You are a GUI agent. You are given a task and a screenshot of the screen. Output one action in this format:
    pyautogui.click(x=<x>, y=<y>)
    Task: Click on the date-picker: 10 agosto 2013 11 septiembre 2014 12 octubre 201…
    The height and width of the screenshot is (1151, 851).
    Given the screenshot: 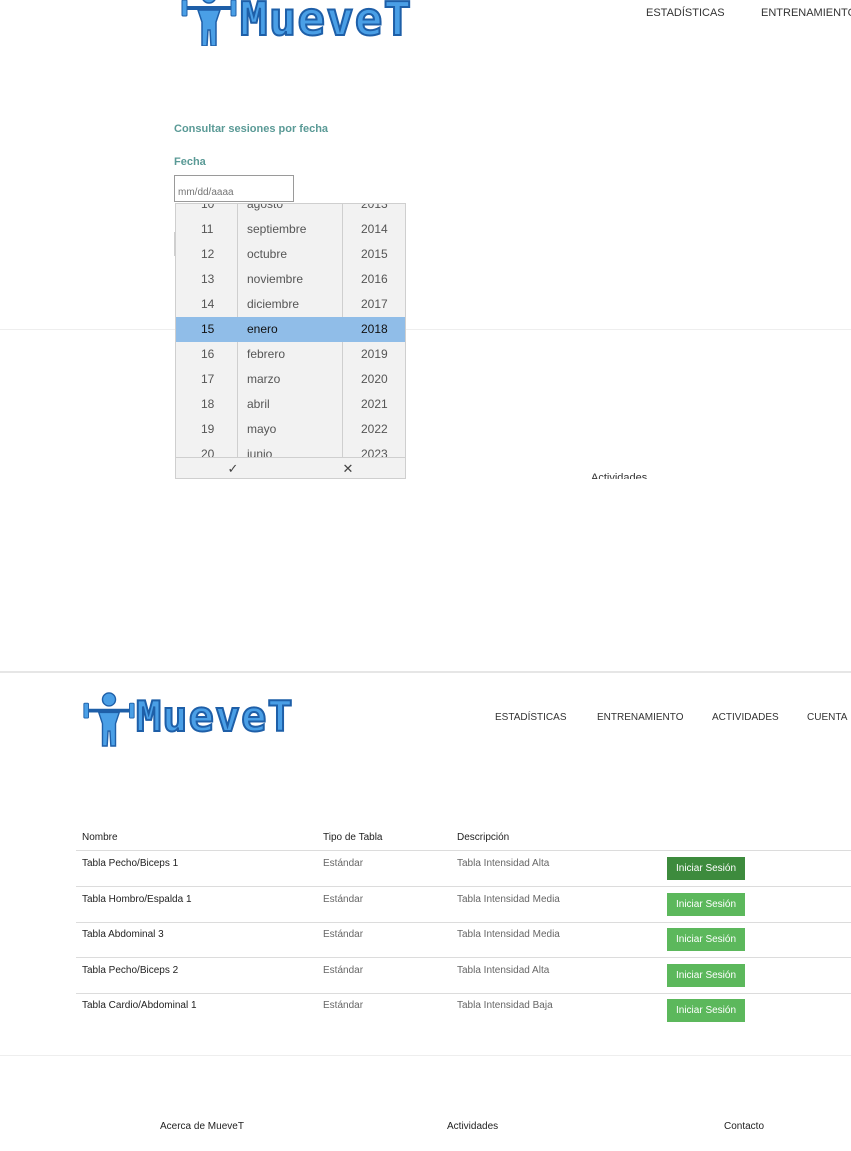 What is the action you would take?
    pyautogui.click(x=290, y=341)
    